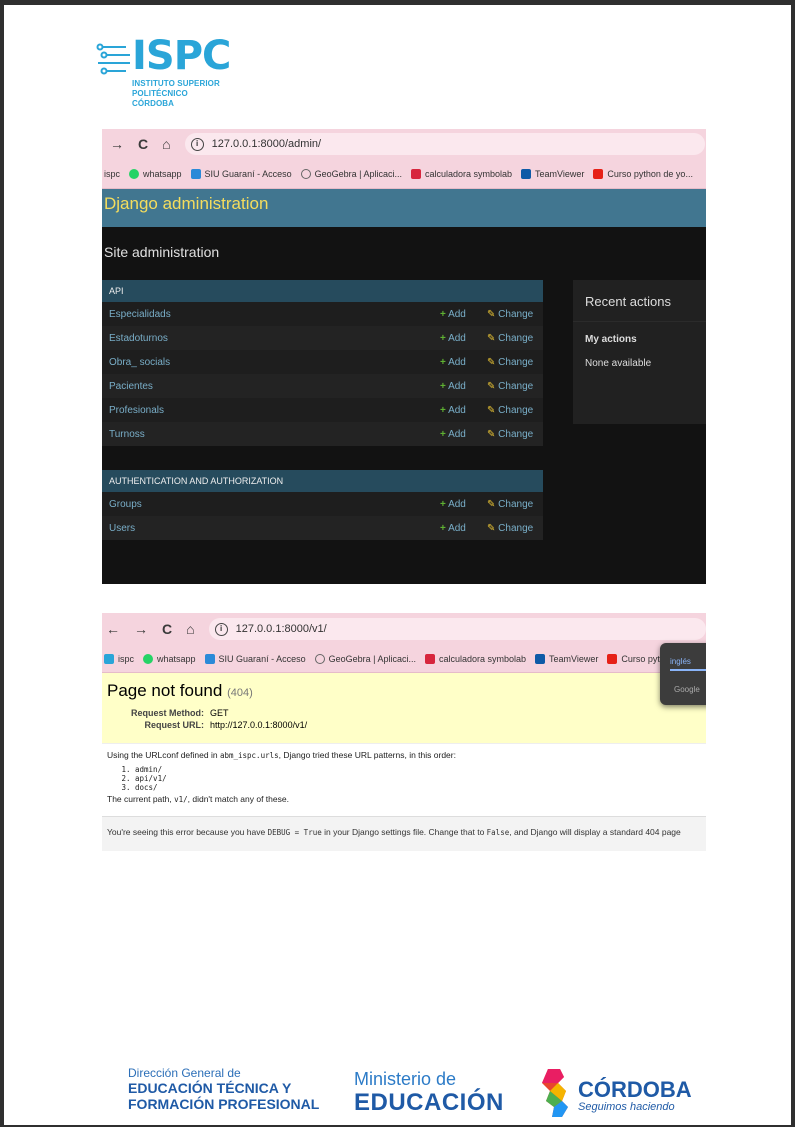  I want to click on my-actions-heading: My actions, so click(611, 339).